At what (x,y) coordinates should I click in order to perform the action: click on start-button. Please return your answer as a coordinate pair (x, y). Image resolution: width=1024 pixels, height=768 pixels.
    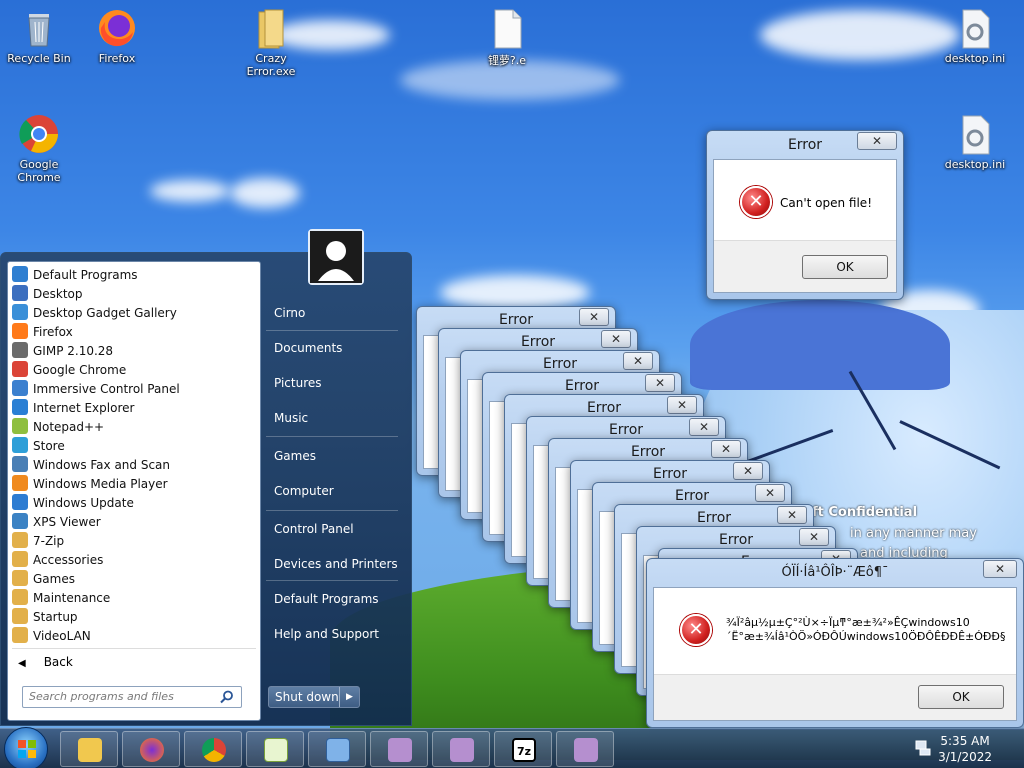
    Looking at the image, I should click on (26, 747).